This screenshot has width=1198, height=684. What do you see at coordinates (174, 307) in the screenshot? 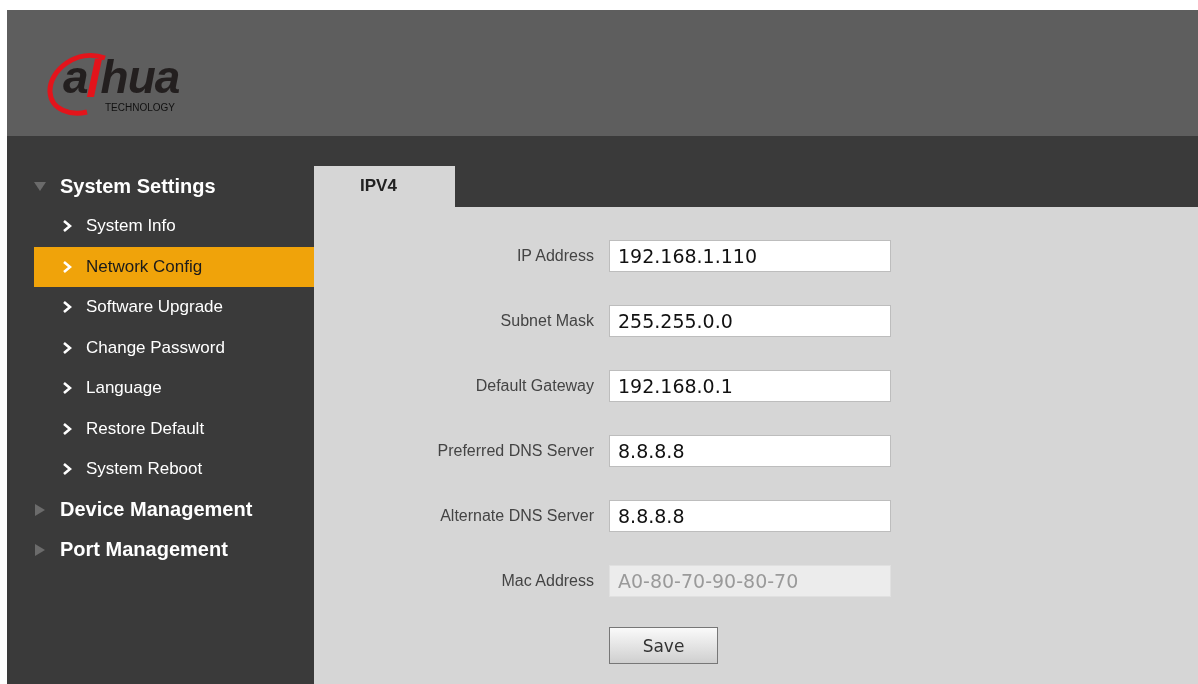
I see `sidebar-item: Software Upgrade` at bounding box center [174, 307].